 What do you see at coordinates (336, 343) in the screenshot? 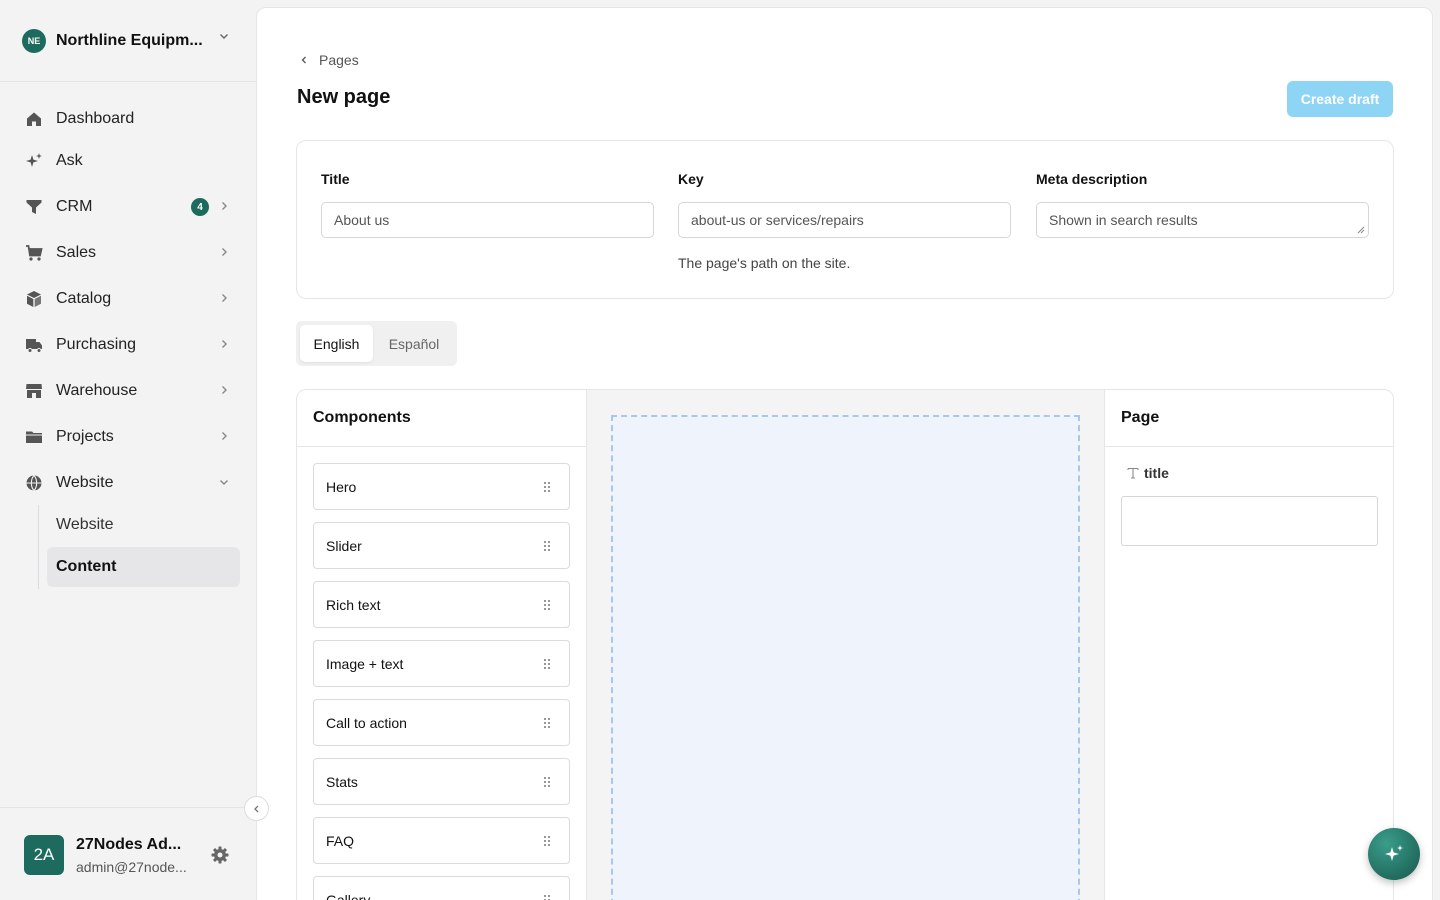
I see `tab-english: English` at bounding box center [336, 343].